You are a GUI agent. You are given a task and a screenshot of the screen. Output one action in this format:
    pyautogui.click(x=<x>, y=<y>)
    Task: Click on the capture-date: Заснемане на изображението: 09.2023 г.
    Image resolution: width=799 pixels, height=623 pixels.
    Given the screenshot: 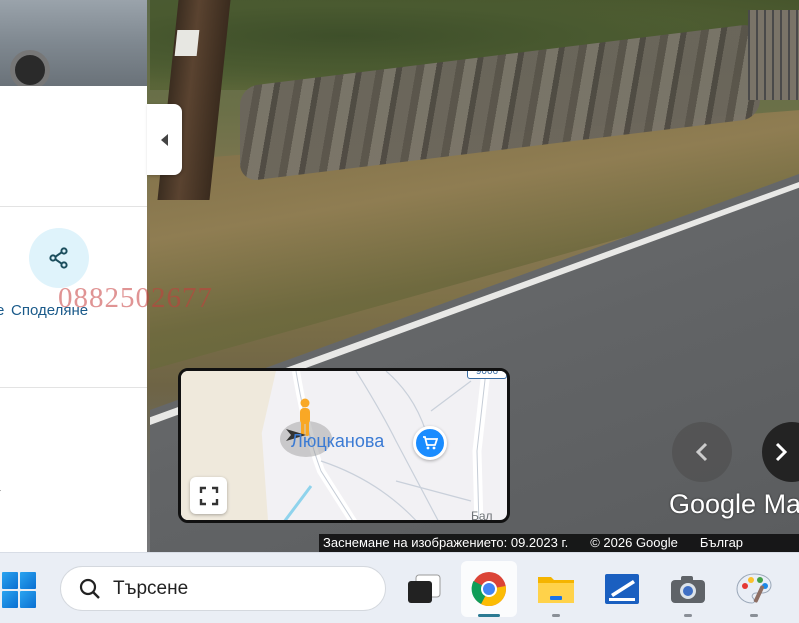 What is the action you would take?
    pyautogui.click(x=446, y=542)
    